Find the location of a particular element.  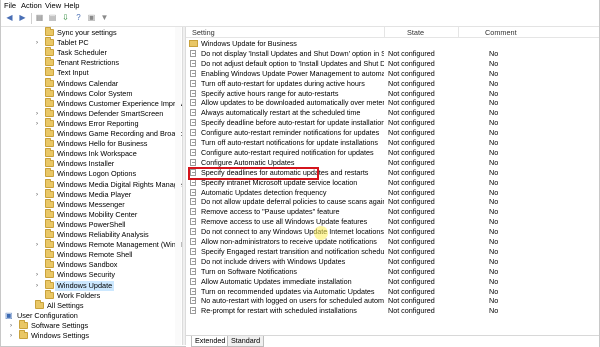

menu-action: Action is located at coordinates (31, 5).